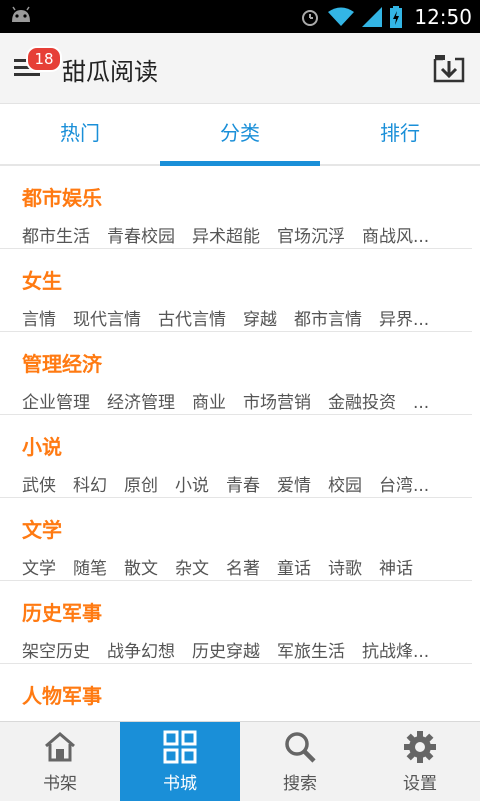 The image size is (480, 801). What do you see at coordinates (396, 16) in the screenshot?
I see `battery-icon` at bounding box center [396, 16].